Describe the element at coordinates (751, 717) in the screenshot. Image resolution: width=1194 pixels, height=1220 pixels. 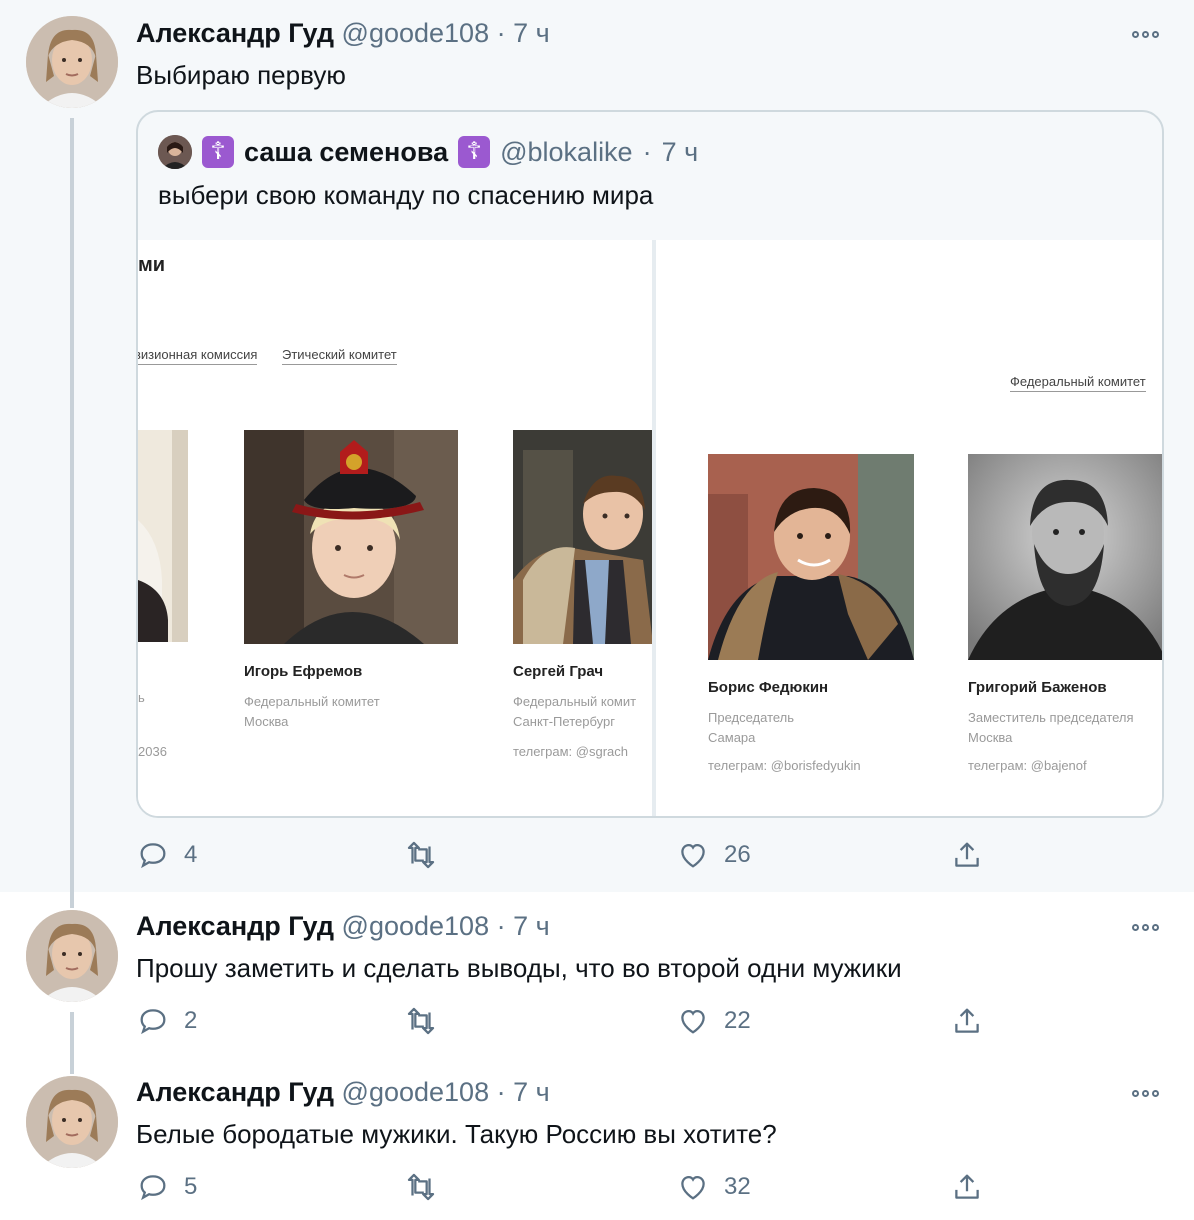
I see `person-role: Председатель` at that location.